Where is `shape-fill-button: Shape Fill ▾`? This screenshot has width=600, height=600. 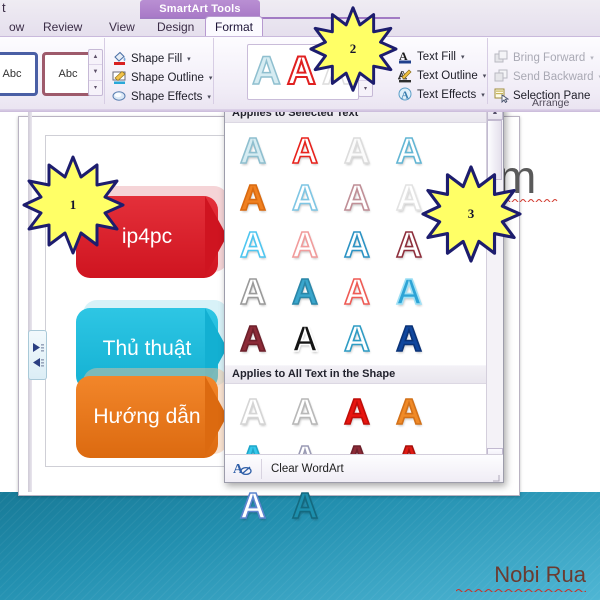
shape-fill-button: Shape Fill ▾ is located at coordinates (151, 58).